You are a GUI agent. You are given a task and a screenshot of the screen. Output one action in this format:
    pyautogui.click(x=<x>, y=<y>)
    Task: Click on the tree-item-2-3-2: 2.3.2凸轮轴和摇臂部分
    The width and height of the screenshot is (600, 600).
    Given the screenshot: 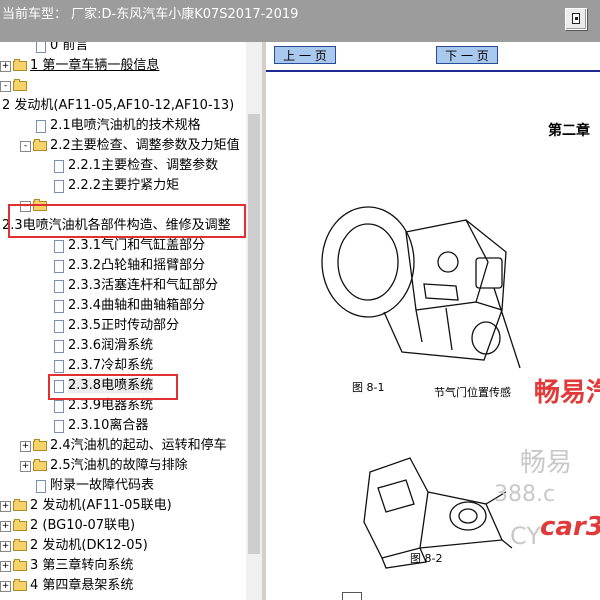 What is the action you would take?
    pyautogui.click(x=129, y=266)
    